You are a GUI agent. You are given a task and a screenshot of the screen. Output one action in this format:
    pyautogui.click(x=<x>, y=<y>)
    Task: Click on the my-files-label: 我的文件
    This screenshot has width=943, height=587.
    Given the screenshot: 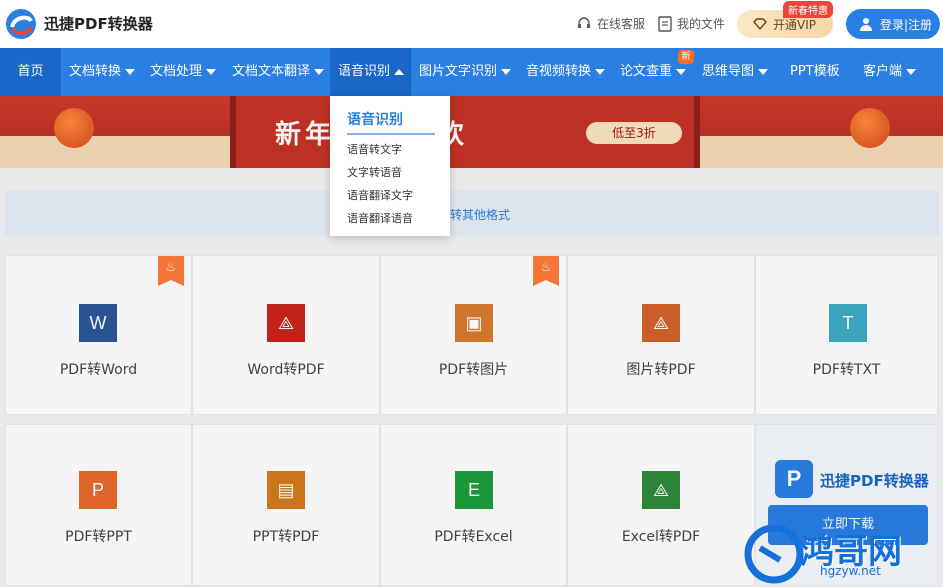 What is the action you would take?
    pyautogui.click(x=701, y=24)
    